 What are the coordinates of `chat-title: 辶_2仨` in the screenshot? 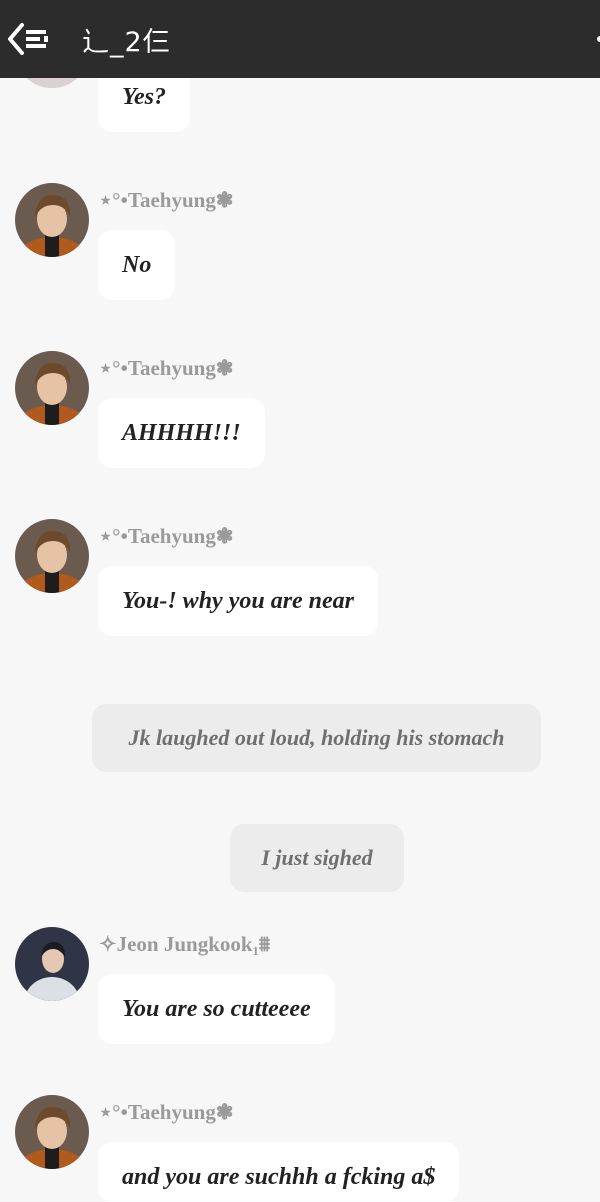 It's located at (126, 42).